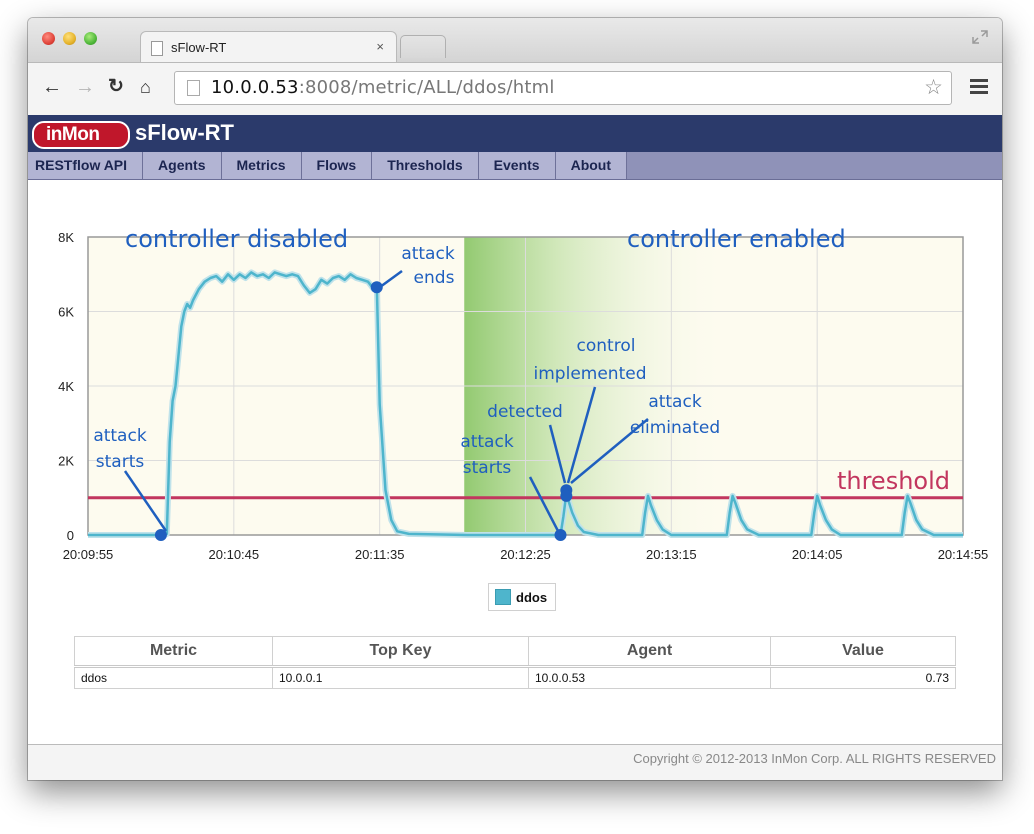  I want to click on y-tick-label: 0, so click(70, 535).